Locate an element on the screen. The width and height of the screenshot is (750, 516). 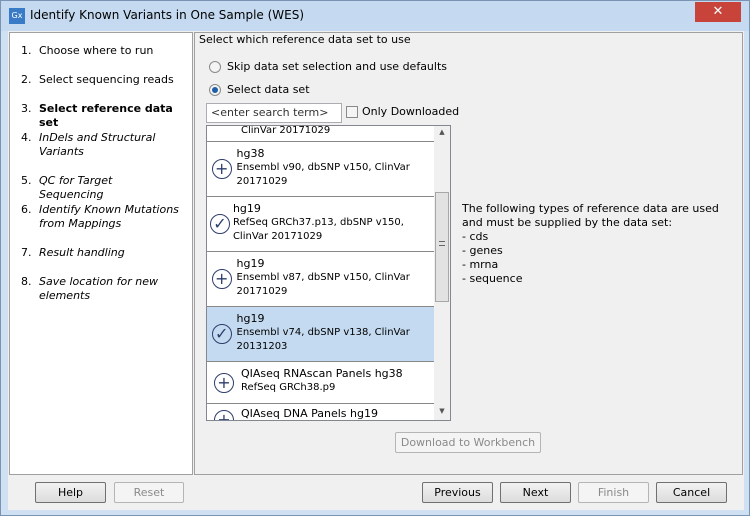
search-input: <enter search term> is located at coordinates (274, 113).